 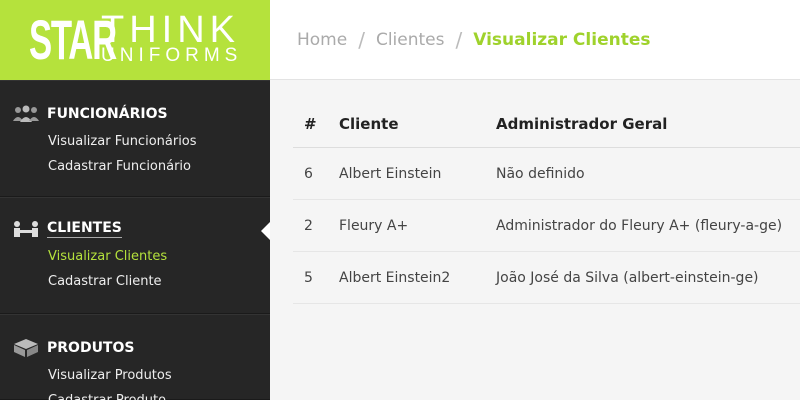 I want to click on sidebar-section-title: FUNCIONÁRIOS, so click(x=107, y=114).